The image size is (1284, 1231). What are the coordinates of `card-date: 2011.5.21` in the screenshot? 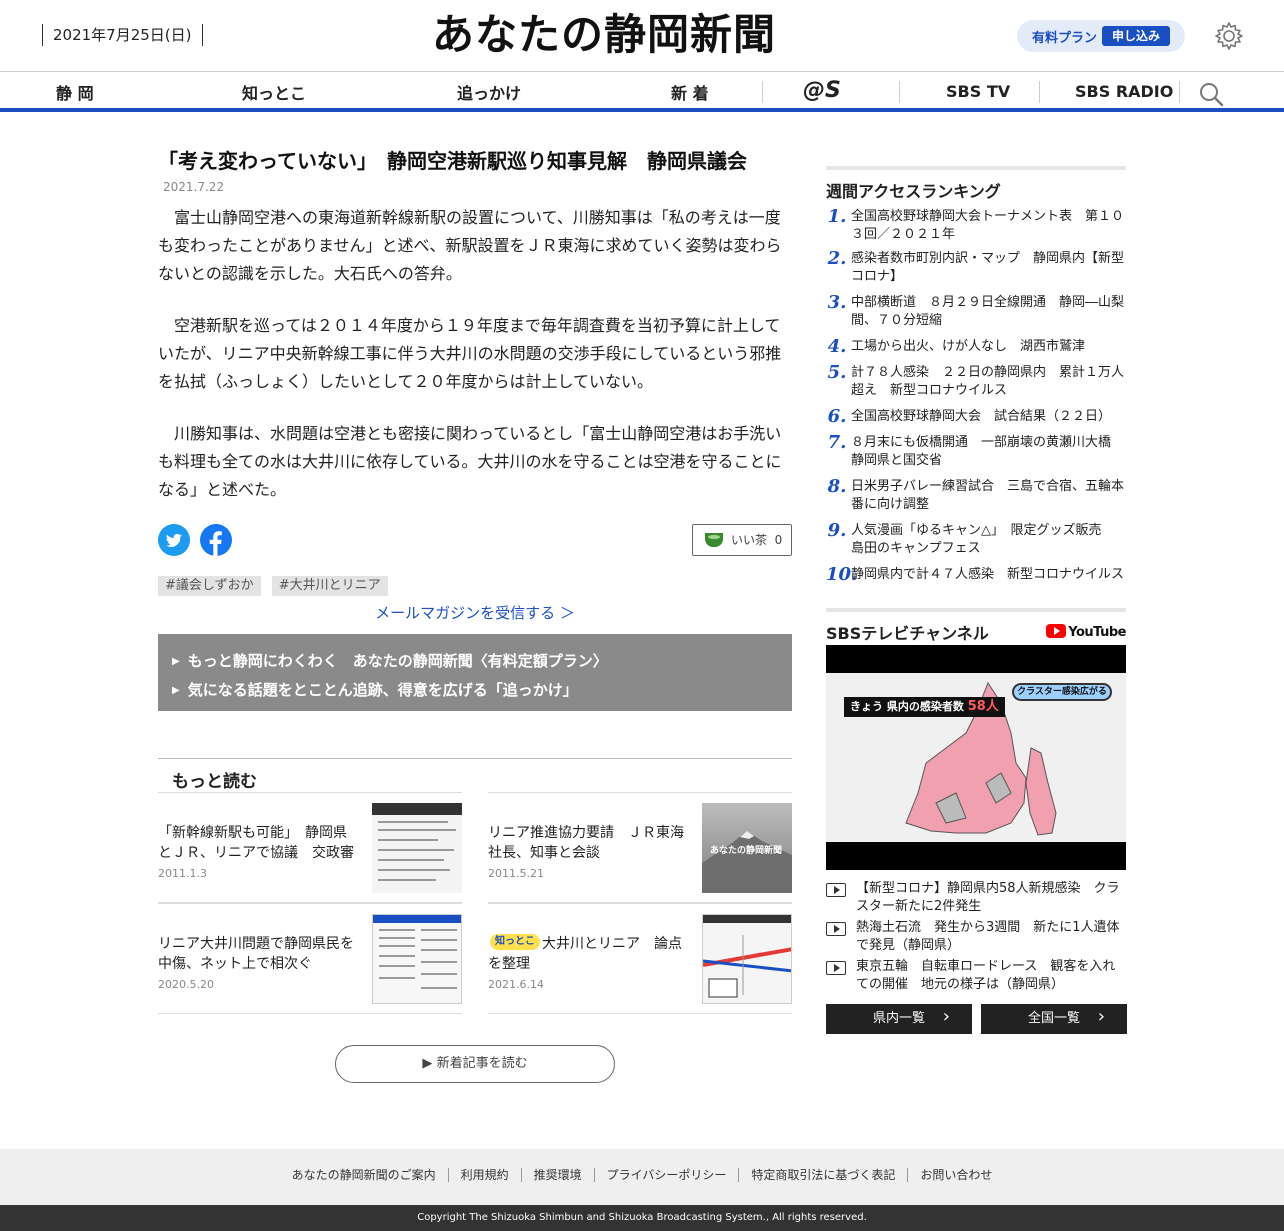 It's located at (516, 873).